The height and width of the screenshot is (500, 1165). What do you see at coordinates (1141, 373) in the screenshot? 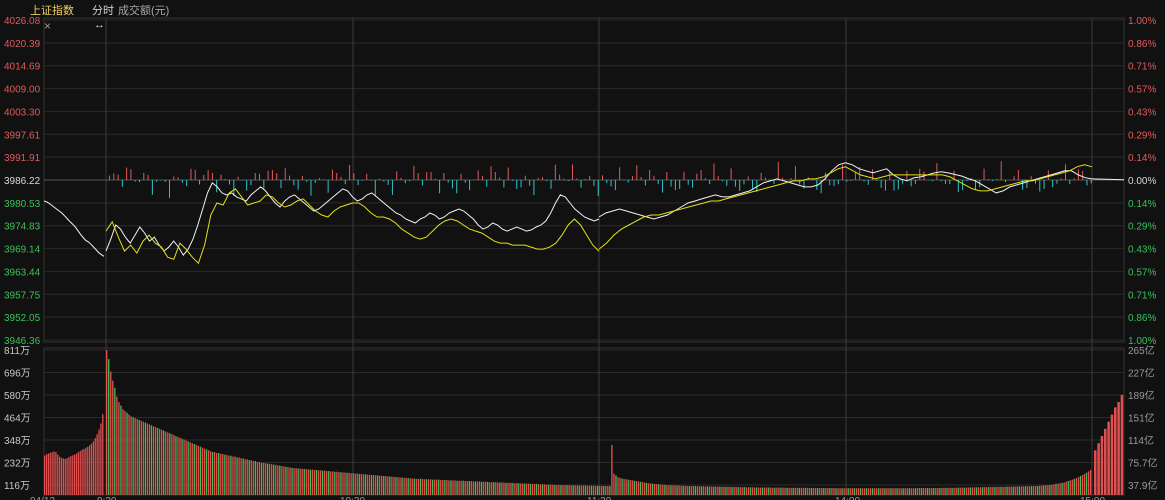
I see `amount-tick-label: 227亿` at bounding box center [1141, 373].